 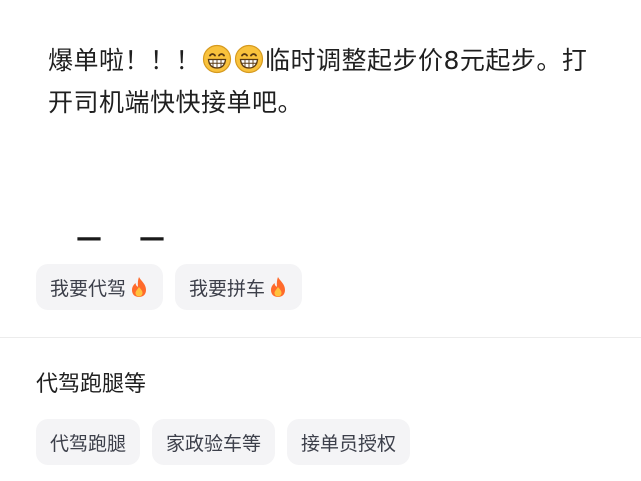 What do you see at coordinates (125, 60) in the screenshot?
I see `post-text-part1: 爆单啦！！！` at bounding box center [125, 60].